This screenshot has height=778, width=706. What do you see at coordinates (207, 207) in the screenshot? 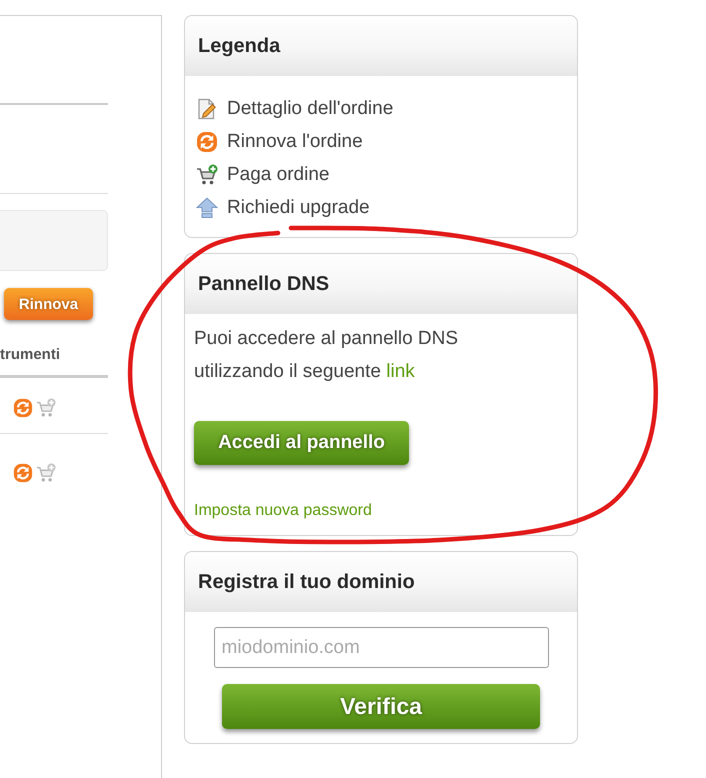
I see `up-arrow-icon` at bounding box center [207, 207].